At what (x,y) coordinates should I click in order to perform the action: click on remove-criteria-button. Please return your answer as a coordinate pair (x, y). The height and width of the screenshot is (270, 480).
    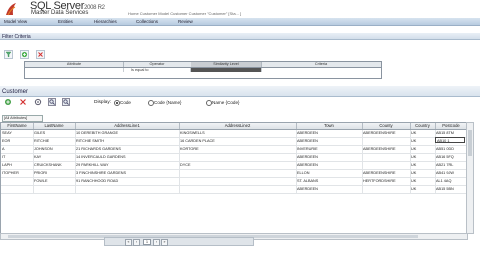
    Looking at the image, I should click on (40, 54).